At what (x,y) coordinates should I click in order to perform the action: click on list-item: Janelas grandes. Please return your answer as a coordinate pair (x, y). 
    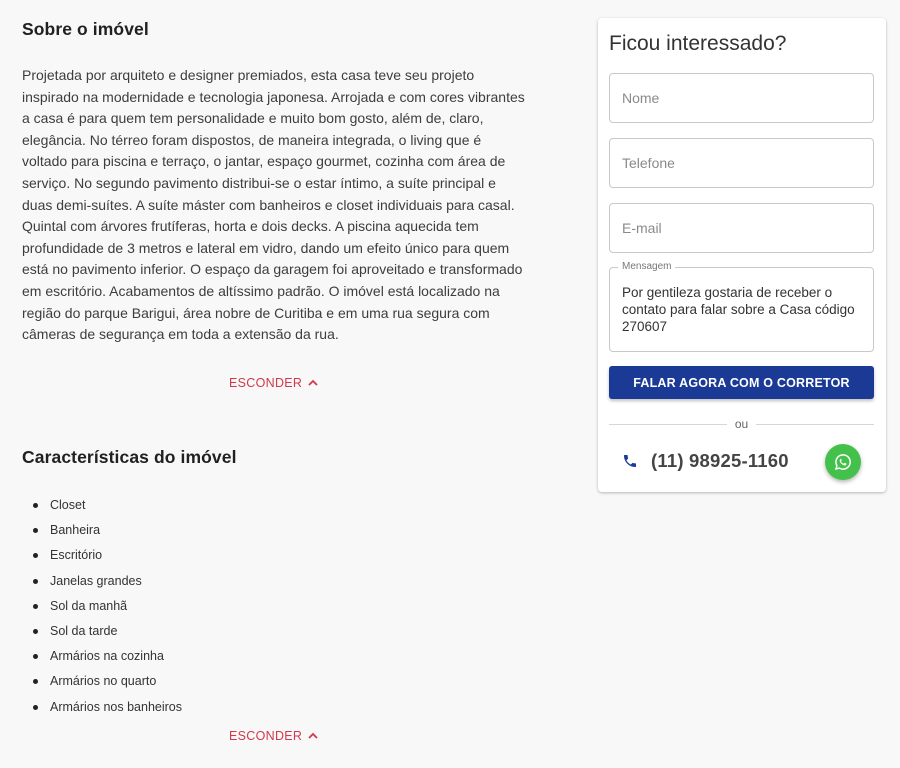
    Looking at the image, I should click on (102, 582).